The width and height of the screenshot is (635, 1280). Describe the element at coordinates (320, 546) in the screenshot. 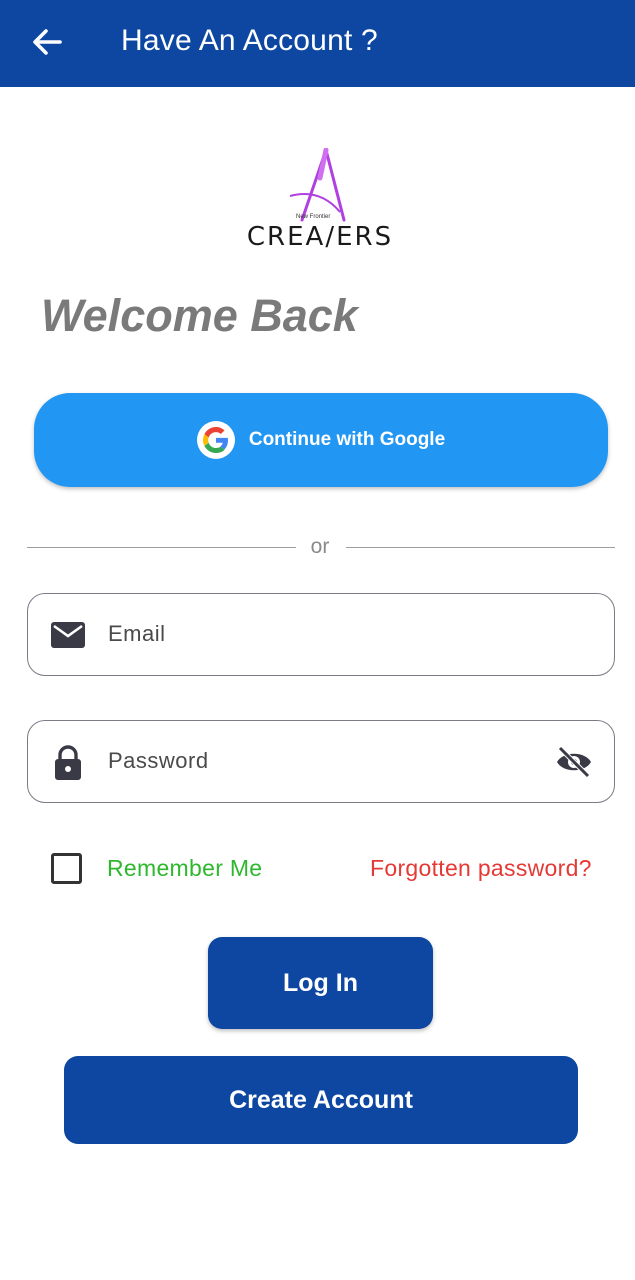

I see `divider-or: or` at that location.